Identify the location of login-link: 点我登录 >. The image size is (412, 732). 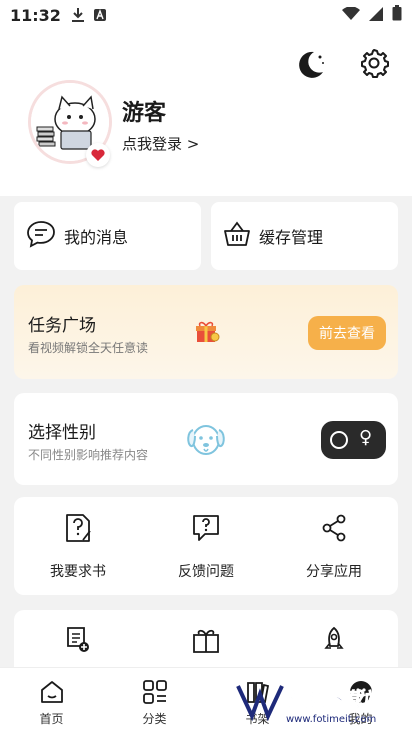
(160, 143).